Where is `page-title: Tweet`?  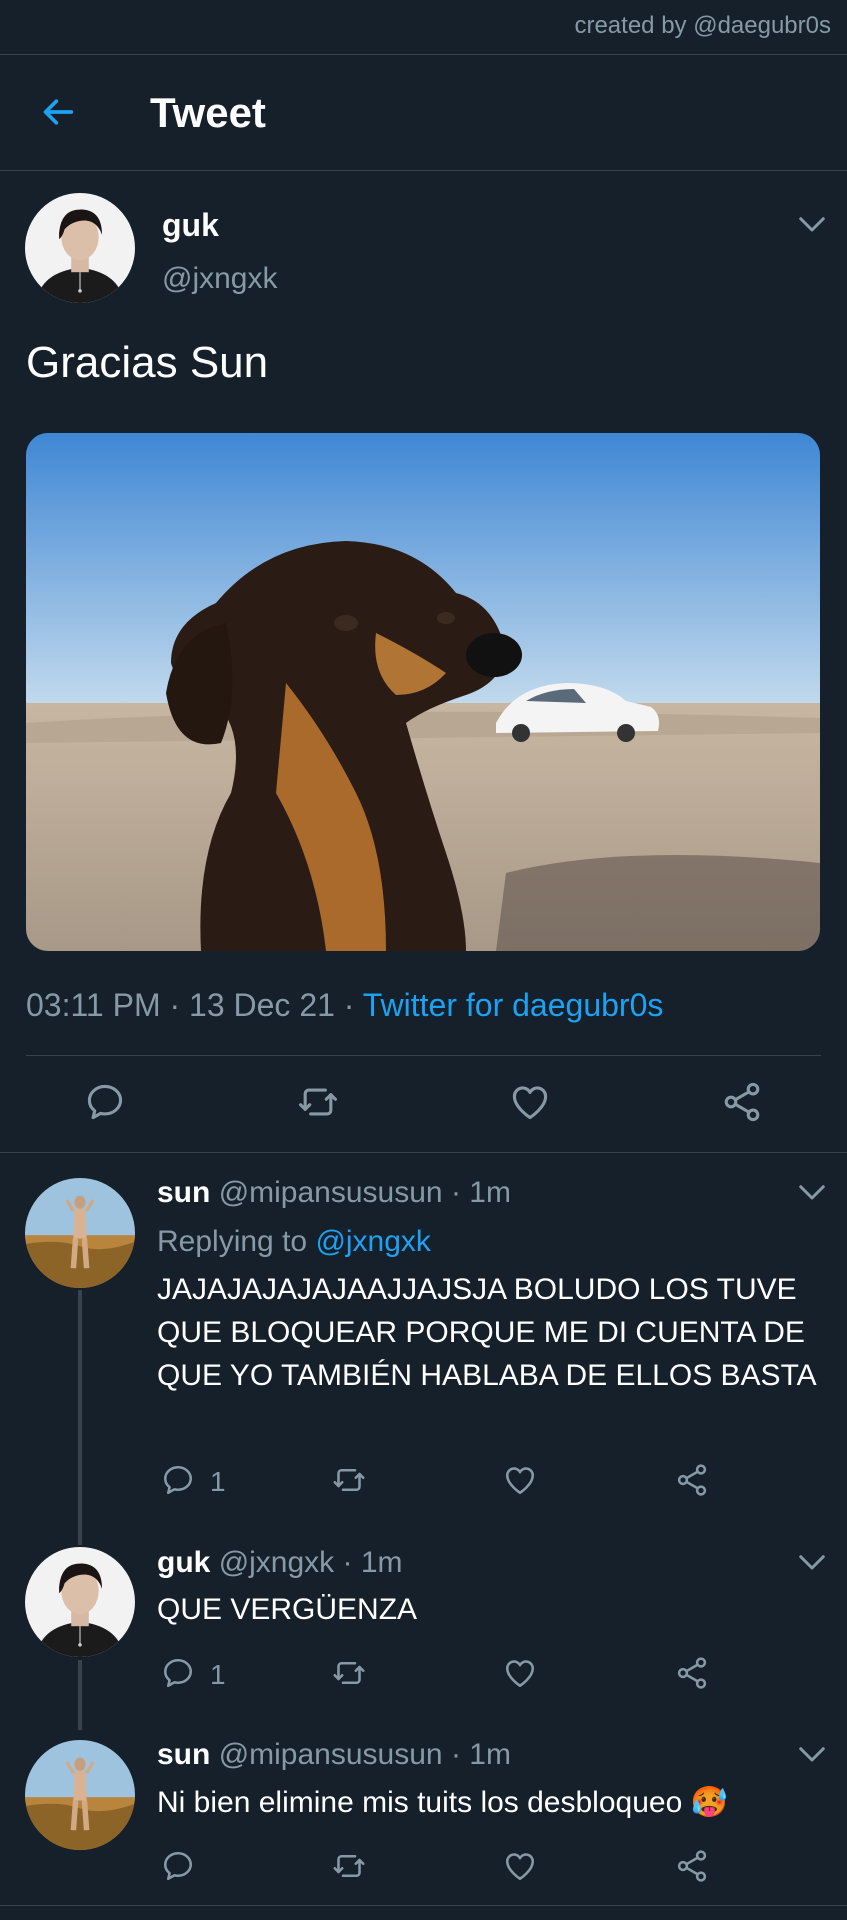 page-title: Tweet is located at coordinates (208, 112).